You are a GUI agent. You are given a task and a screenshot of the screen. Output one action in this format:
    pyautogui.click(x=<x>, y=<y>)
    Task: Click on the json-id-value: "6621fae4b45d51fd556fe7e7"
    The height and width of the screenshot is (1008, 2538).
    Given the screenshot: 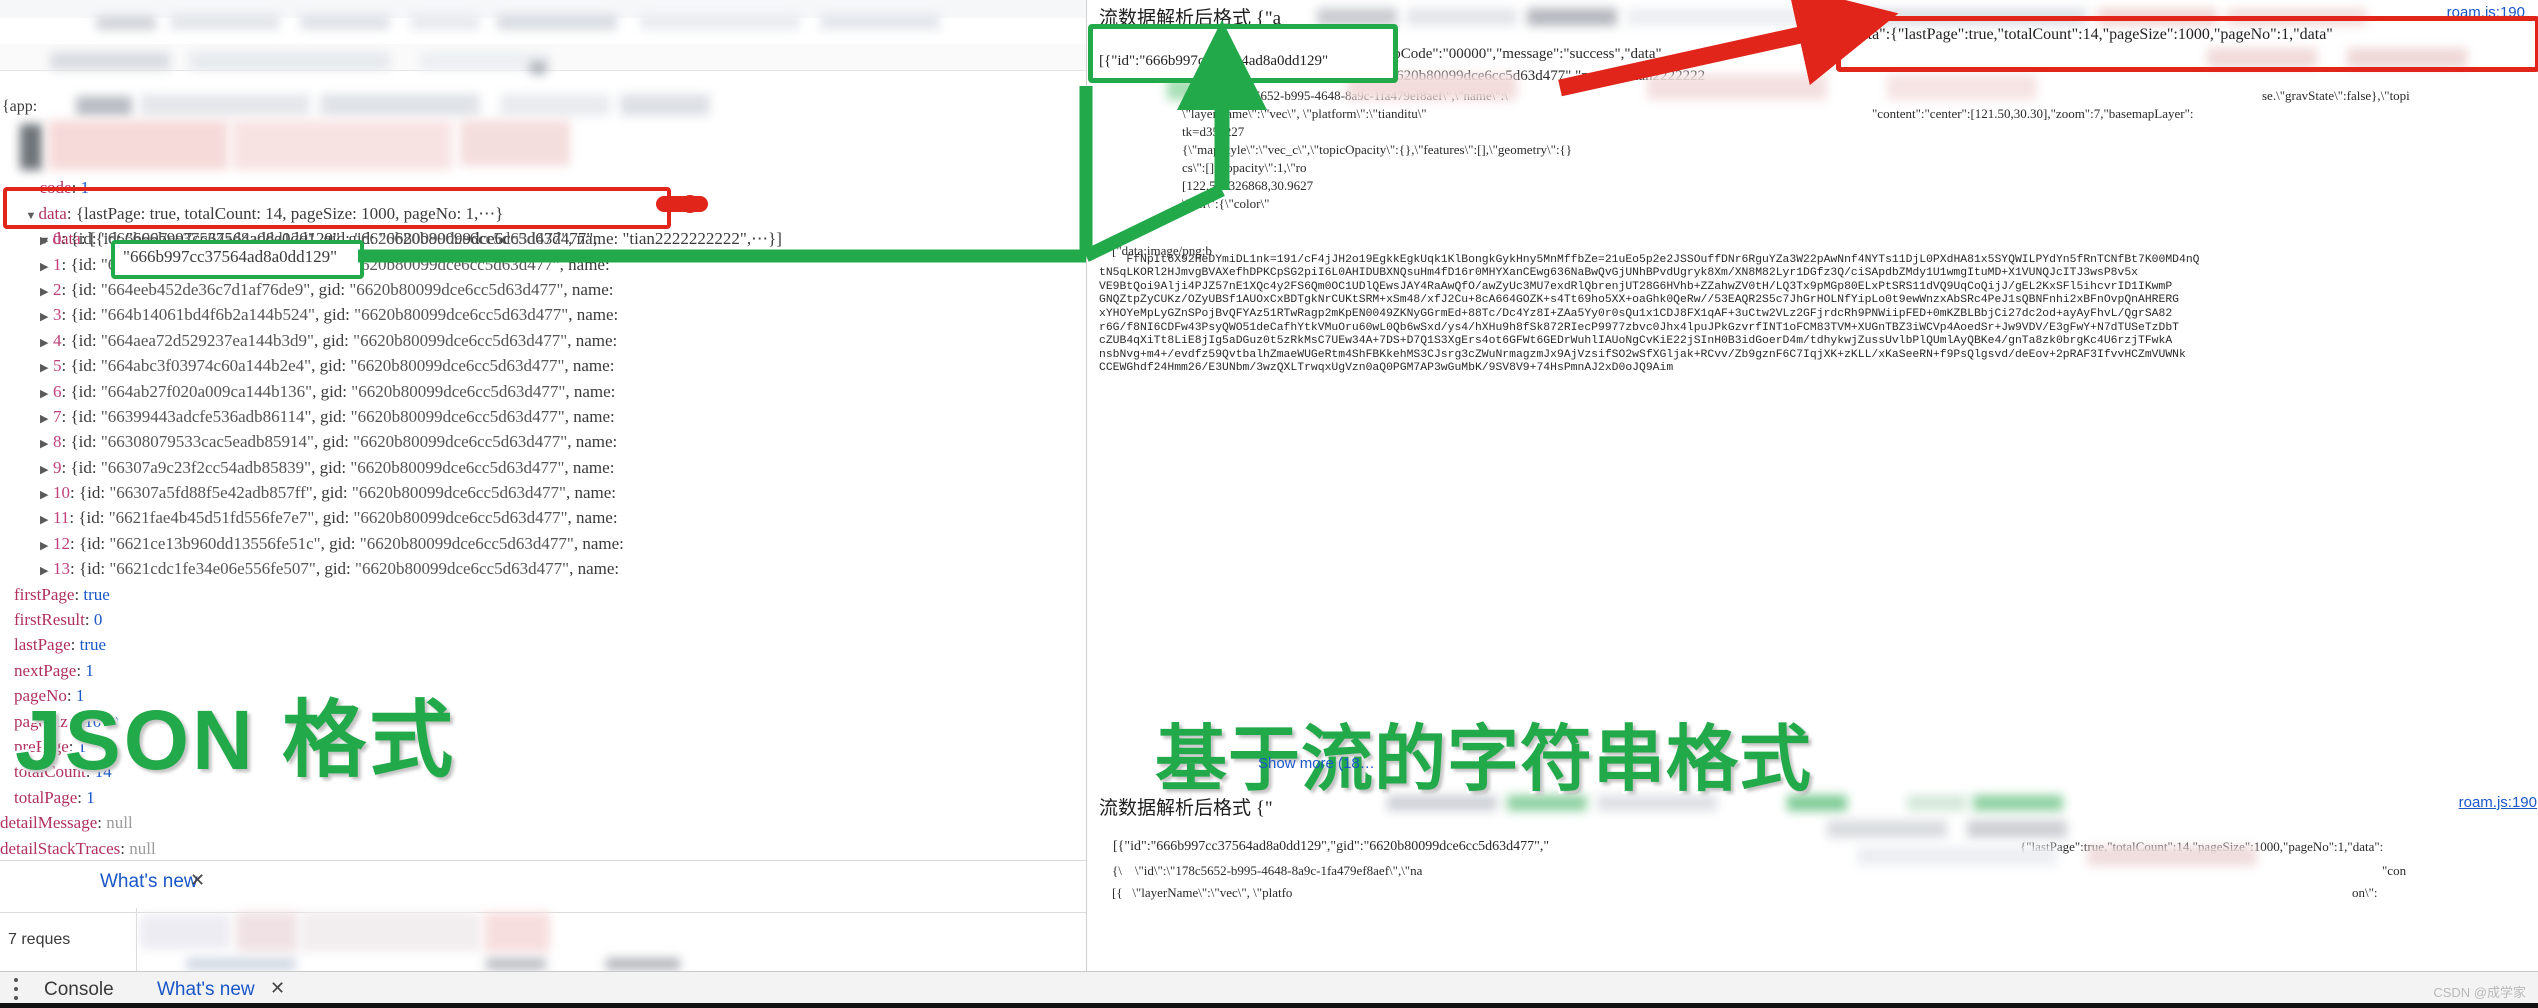 What is the action you would take?
    pyautogui.click(x=211, y=518)
    